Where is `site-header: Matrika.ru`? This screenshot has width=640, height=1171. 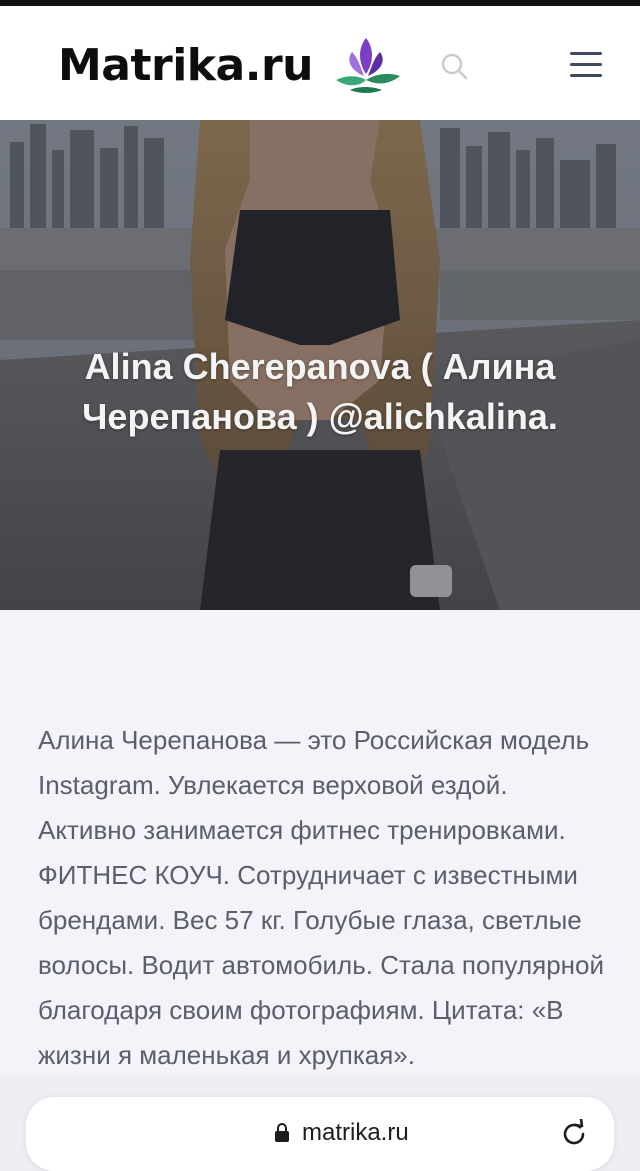 site-header: Matrika.ru is located at coordinates (320, 63).